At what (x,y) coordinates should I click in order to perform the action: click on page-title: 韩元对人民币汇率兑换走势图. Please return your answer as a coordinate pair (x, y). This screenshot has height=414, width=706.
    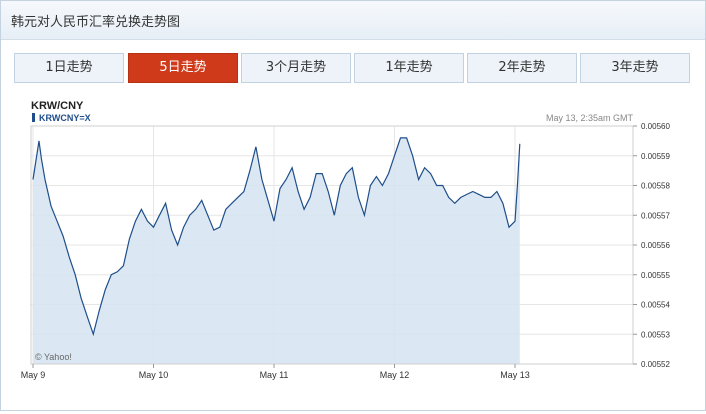
    Looking at the image, I should click on (96, 22).